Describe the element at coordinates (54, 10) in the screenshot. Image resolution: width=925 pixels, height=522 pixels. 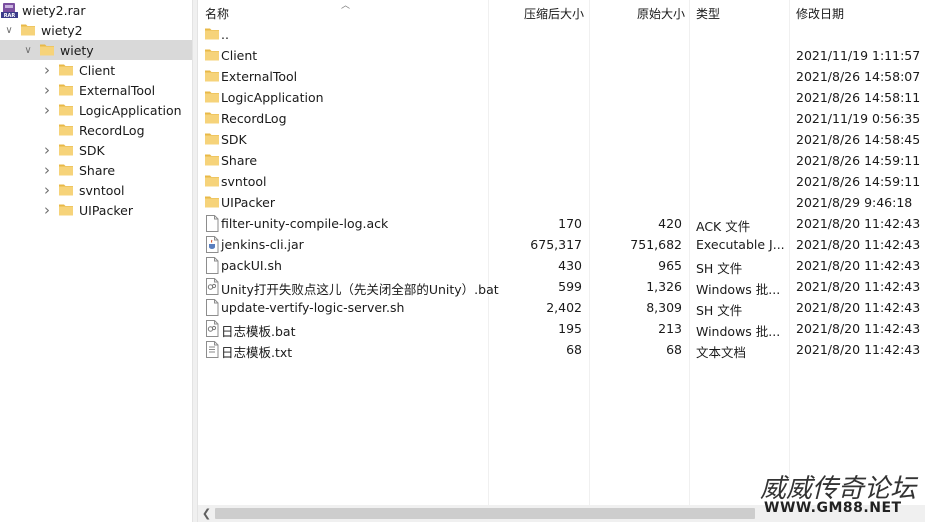
I see `archive-name: wiety2.rar` at that location.